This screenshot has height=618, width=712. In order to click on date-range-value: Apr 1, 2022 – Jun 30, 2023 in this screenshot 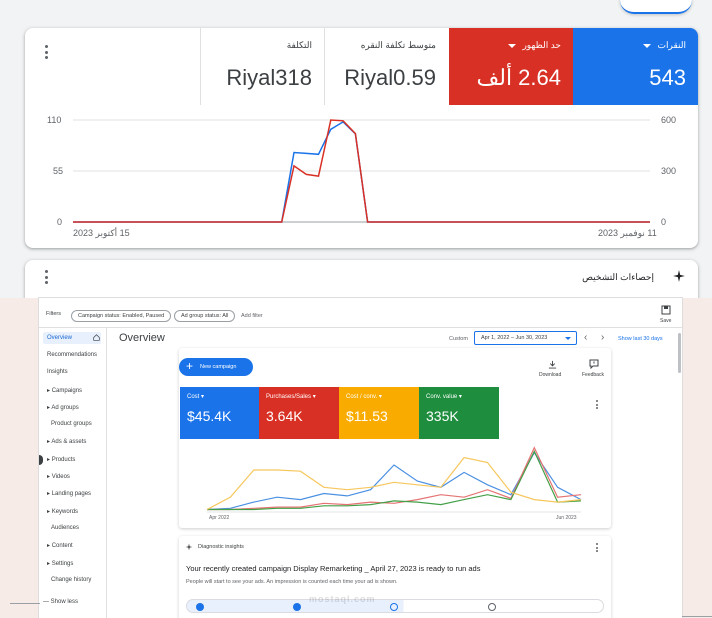, I will do `click(514, 338)`.